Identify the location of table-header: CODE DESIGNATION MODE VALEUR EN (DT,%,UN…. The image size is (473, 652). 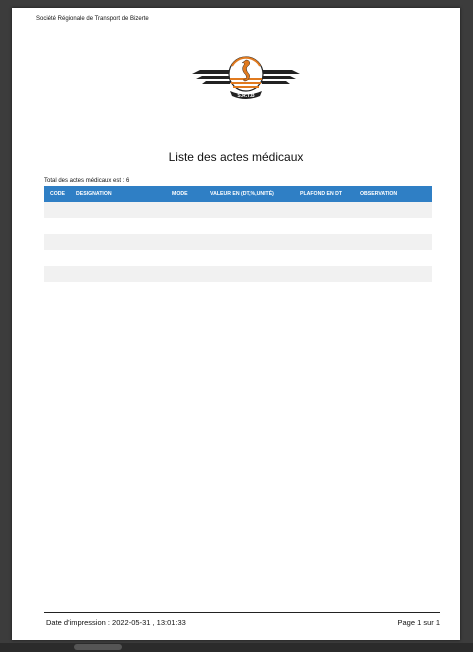
(238, 194).